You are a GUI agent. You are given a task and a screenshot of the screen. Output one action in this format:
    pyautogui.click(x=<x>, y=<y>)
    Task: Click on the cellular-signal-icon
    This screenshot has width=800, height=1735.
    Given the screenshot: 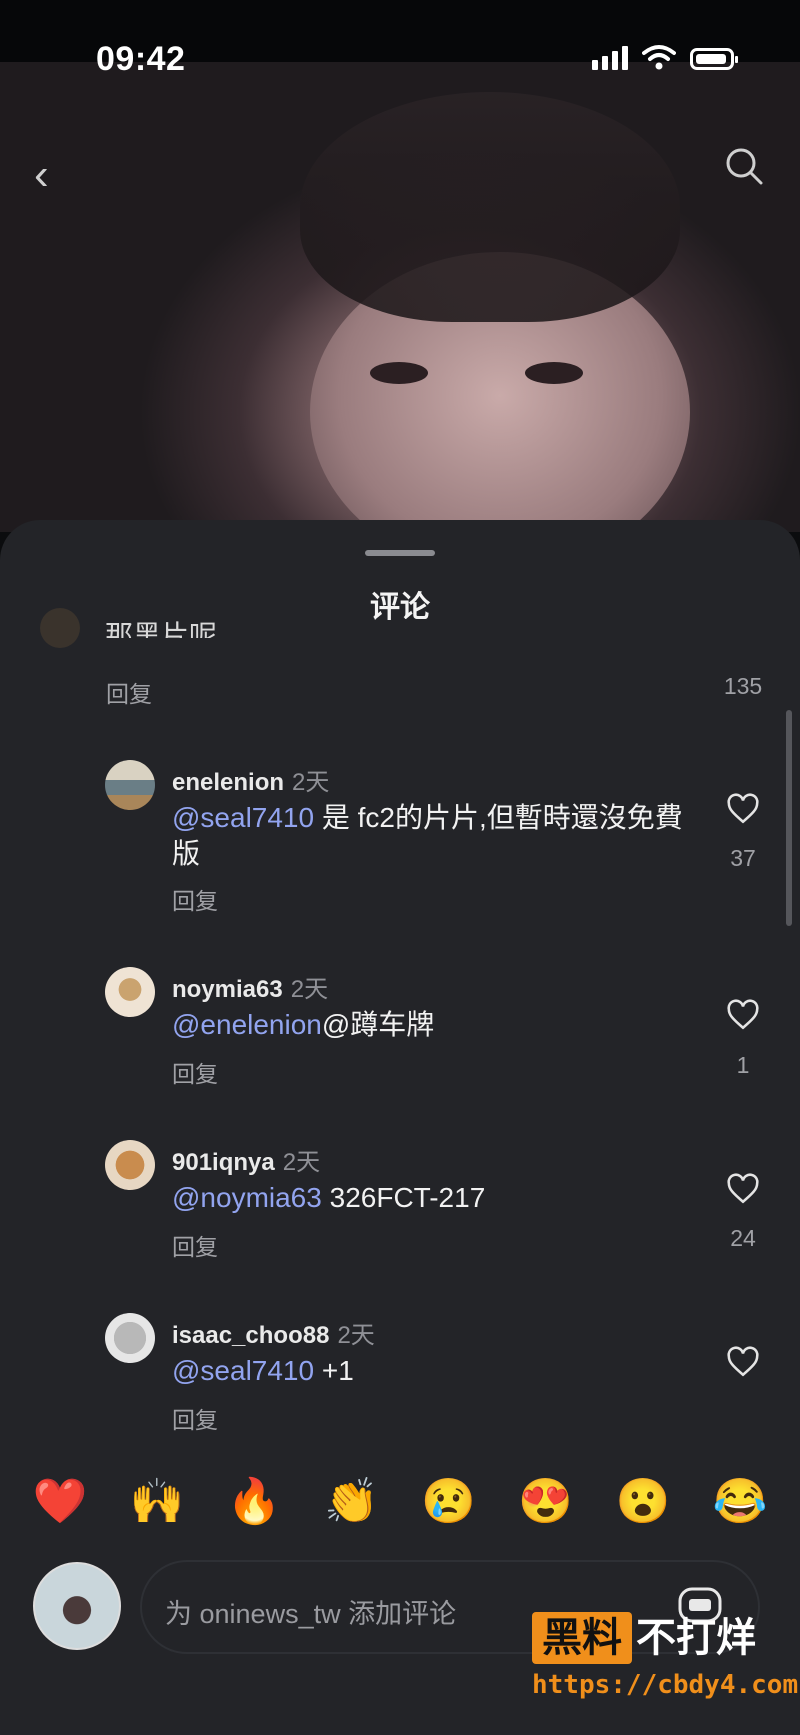 What is the action you would take?
    pyautogui.click(x=610, y=57)
    